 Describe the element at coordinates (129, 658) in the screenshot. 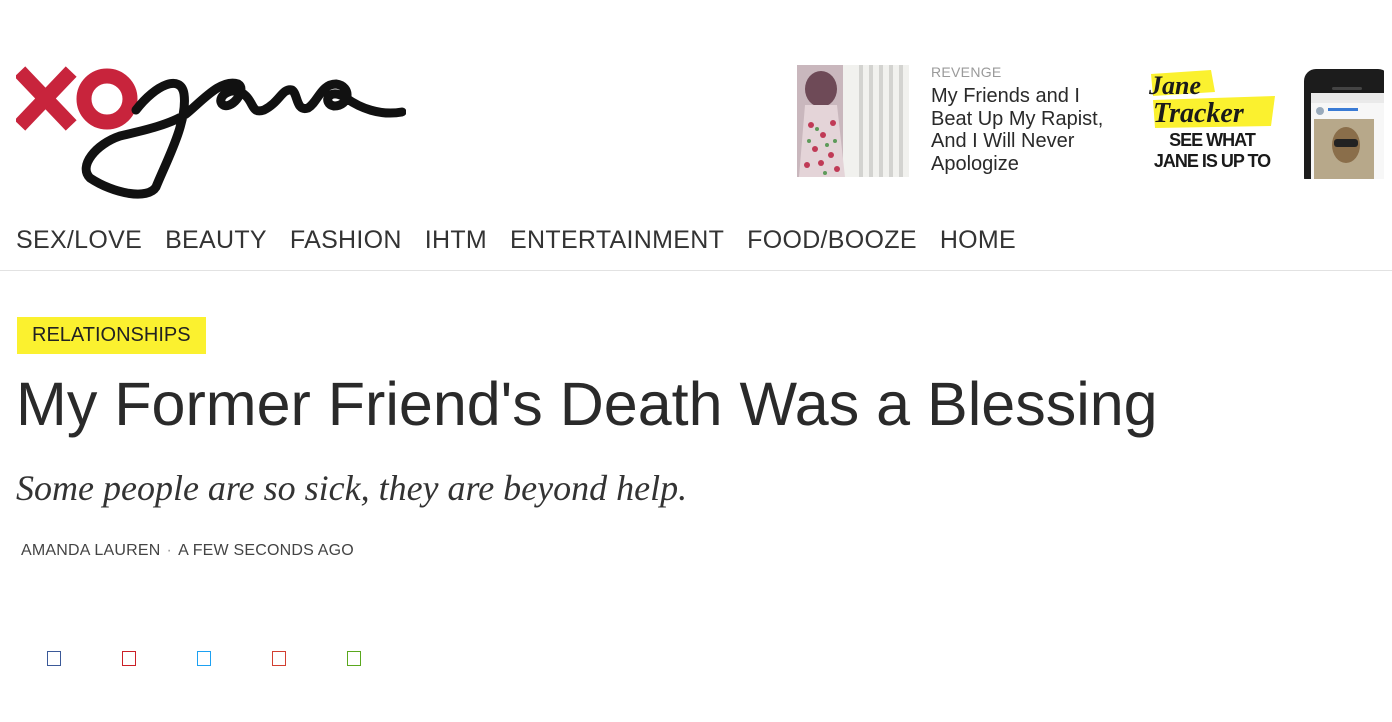

I see `pinterest-share-icon` at that location.